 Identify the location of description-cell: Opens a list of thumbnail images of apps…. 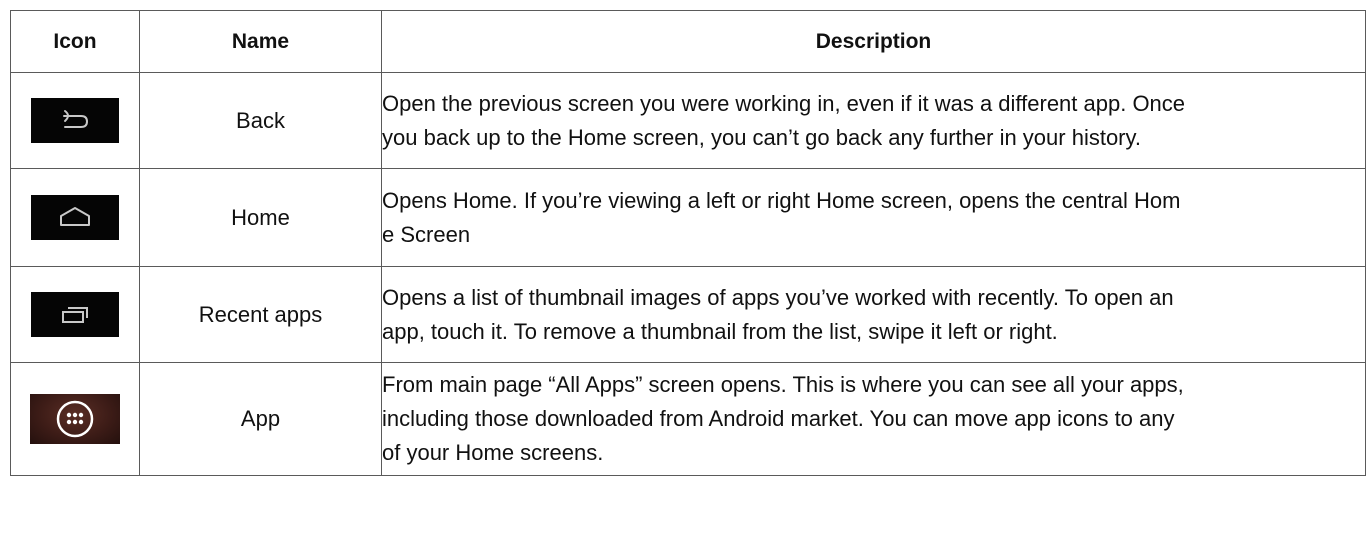
(873, 314).